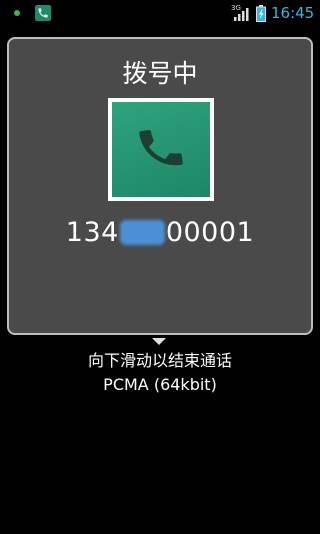 The height and width of the screenshot is (534, 320). What do you see at coordinates (92, 232) in the screenshot?
I see `phone-number-prefix: 134` at bounding box center [92, 232].